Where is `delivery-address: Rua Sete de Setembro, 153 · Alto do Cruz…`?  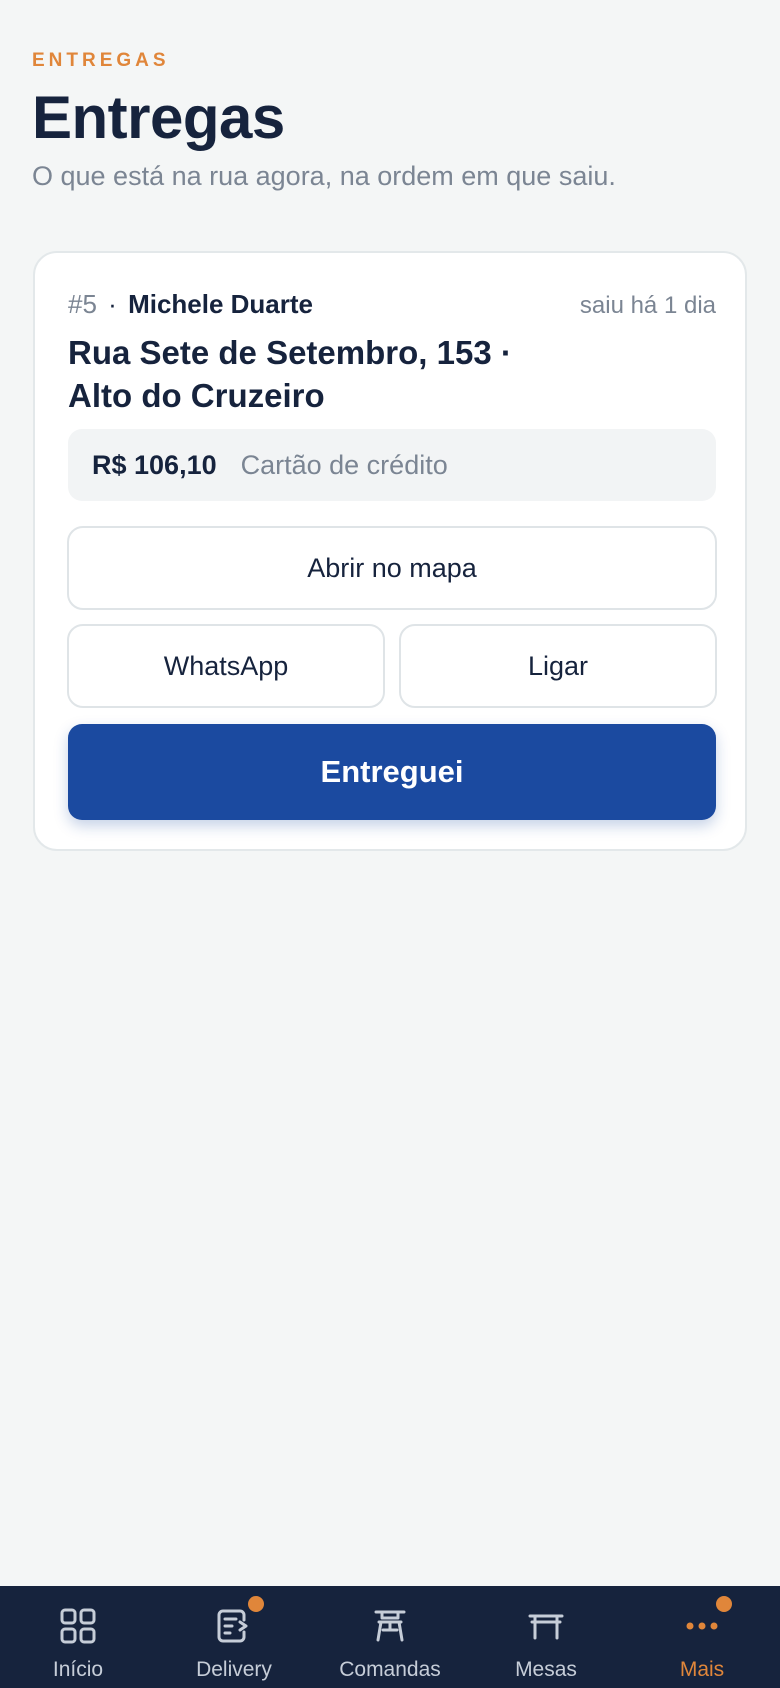
delivery-address: Rua Sete de Setembro, 153 · Alto do Cruz… is located at coordinates (290, 374).